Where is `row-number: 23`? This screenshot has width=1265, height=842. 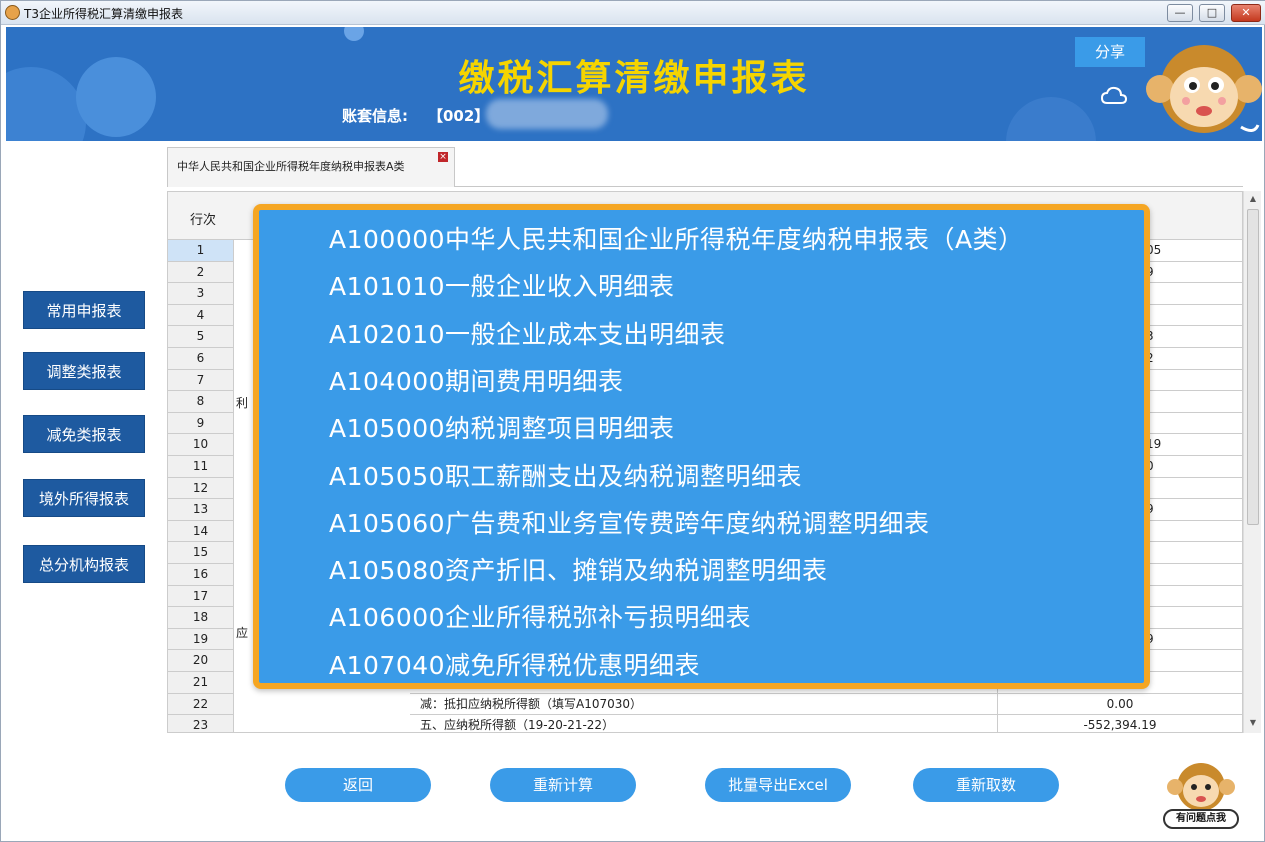
row-number: 23 is located at coordinates (201, 723).